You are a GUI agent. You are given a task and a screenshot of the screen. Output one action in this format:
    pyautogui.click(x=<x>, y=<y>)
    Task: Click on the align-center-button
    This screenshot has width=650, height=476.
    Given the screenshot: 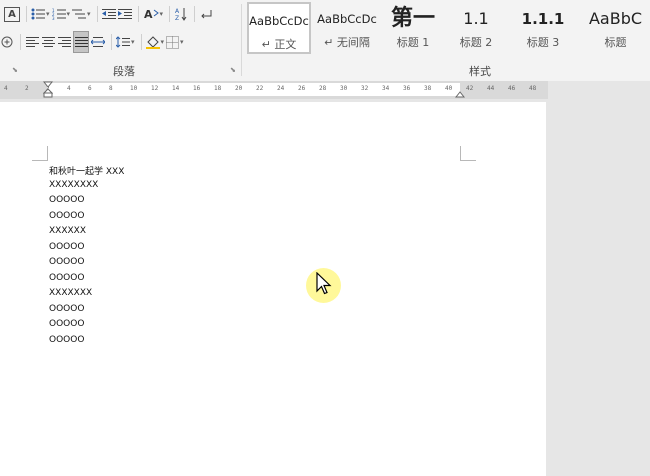 What is the action you would take?
    pyautogui.click(x=48, y=42)
    